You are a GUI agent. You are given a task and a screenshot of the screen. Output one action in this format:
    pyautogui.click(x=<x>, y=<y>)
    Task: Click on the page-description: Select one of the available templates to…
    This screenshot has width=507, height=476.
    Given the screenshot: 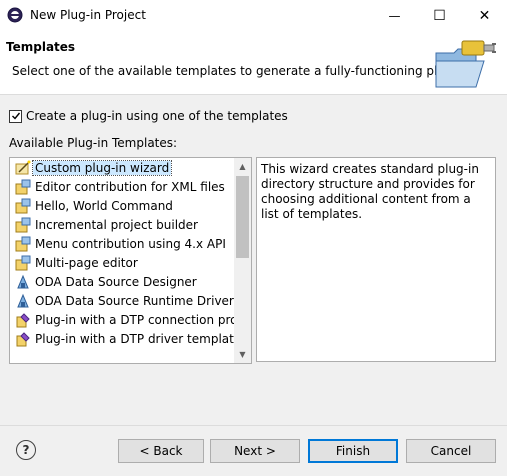 What is the action you would take?
    pyautogui.click(x=242, y=71)
    